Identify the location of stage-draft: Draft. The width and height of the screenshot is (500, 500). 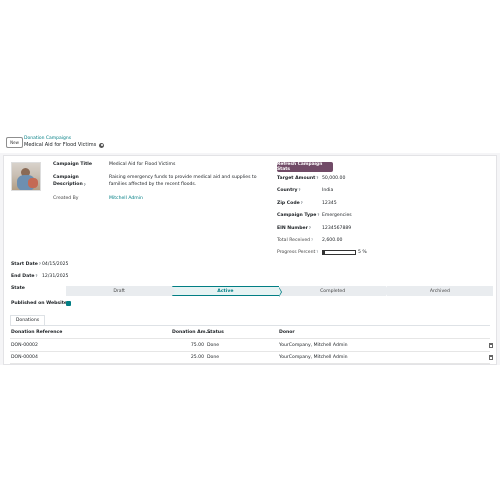
(121, 291).